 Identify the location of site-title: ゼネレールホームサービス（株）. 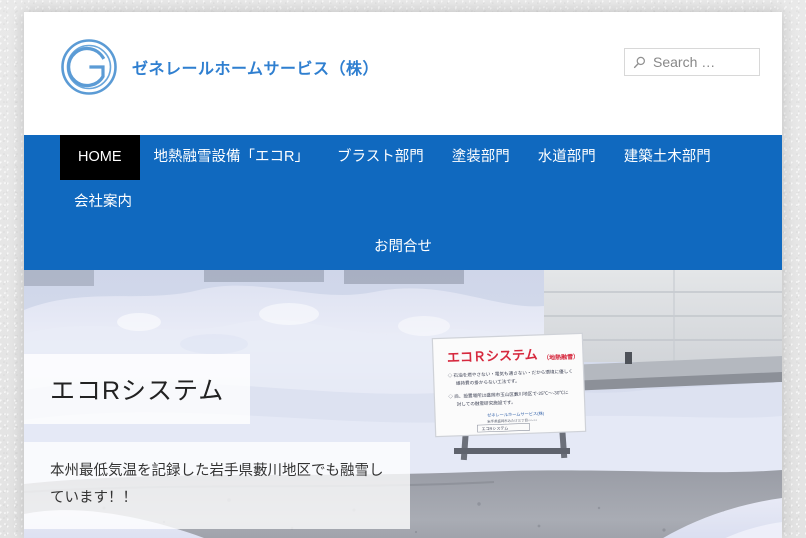
(256, 69).